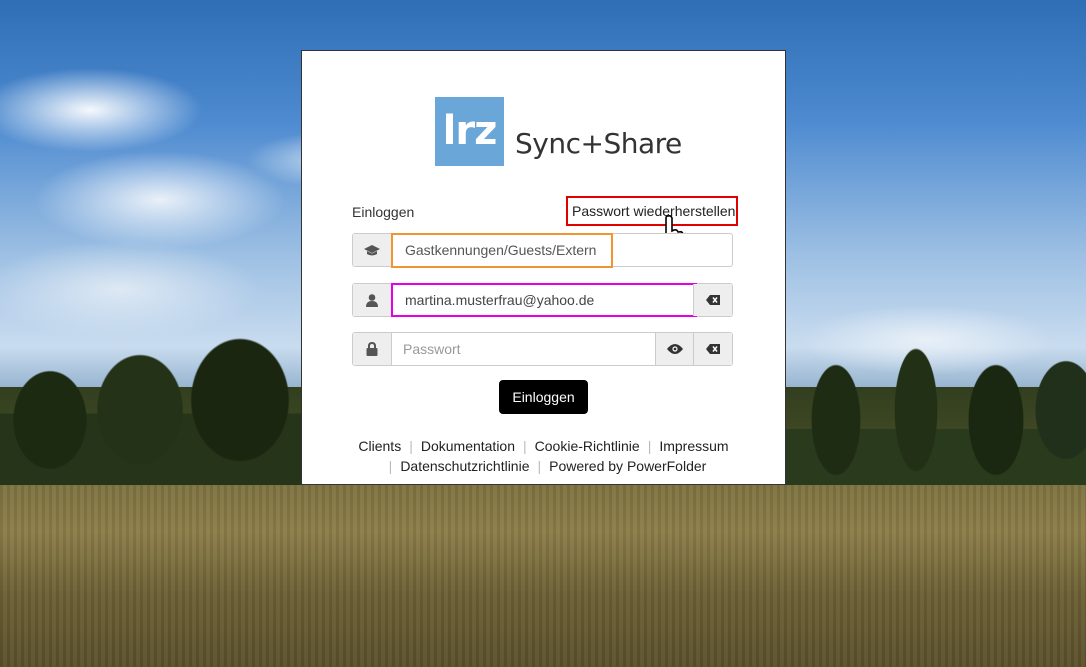 The height and width of the screenshot is (667, 1086). I want to click on reset-password-link: Passwort wiederherstellen, so click(652, 211).